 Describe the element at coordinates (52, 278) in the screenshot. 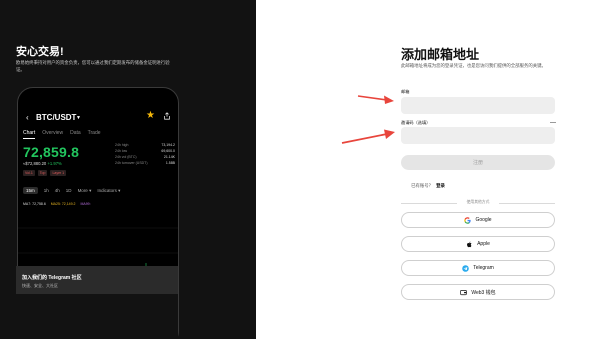

I see `telegram-card-title: 加入我们的 Telegram 社区` at that location.